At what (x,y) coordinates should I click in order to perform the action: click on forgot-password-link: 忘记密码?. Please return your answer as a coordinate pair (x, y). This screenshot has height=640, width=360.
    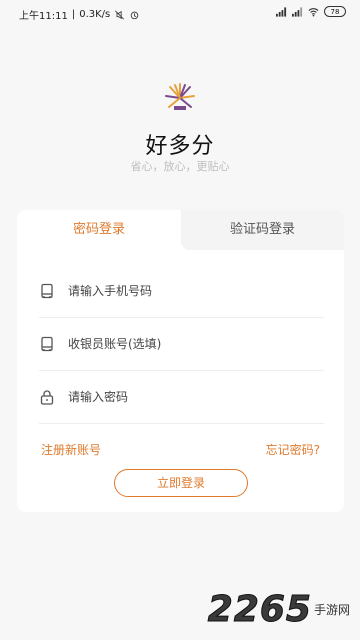
    Looking at the image, I should click on (293, 449).